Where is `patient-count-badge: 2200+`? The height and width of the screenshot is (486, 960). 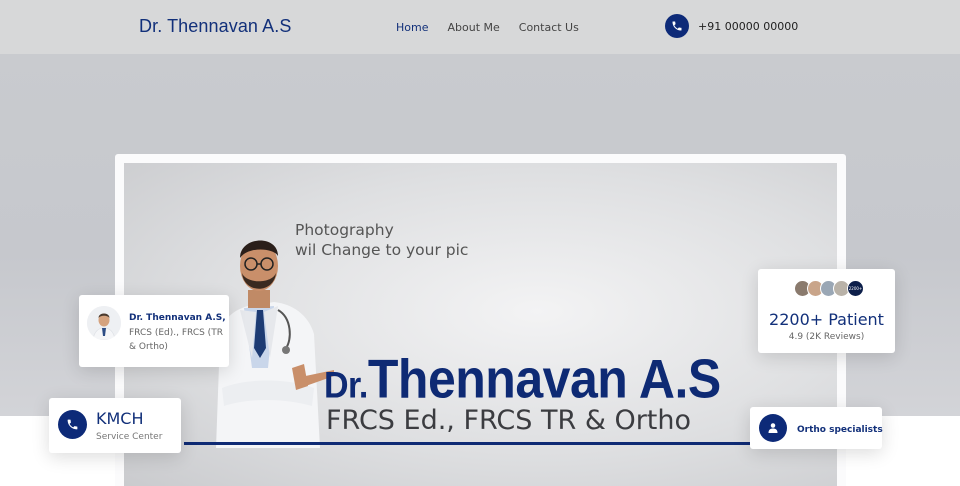
patient-count-badge: 2200+ is located at coordinates (855, 288).